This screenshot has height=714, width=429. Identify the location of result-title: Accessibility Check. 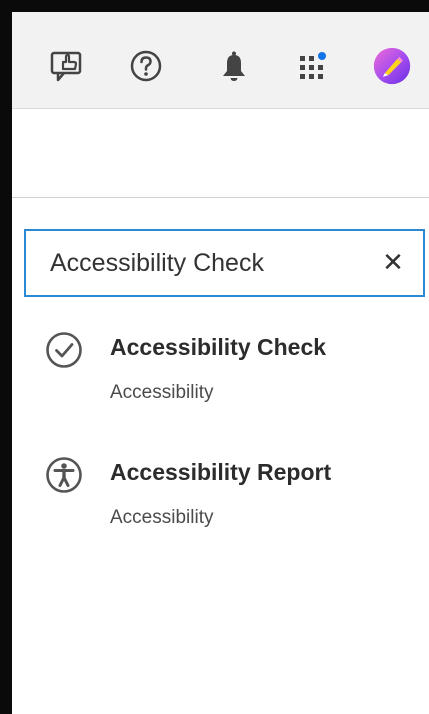
(218, 347).